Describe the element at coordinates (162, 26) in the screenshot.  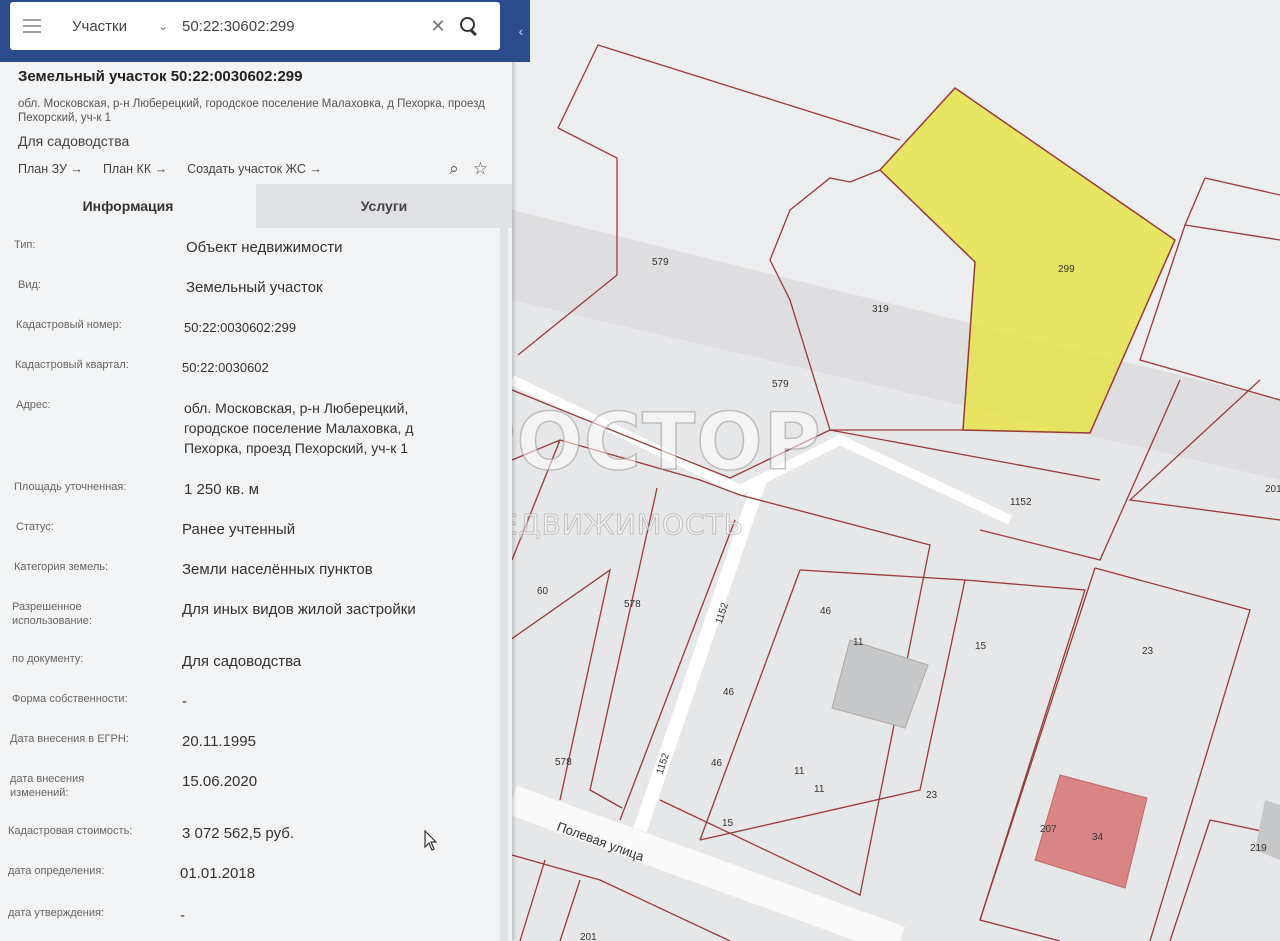
I see `chevron-down-icon: ⌄` at that location.